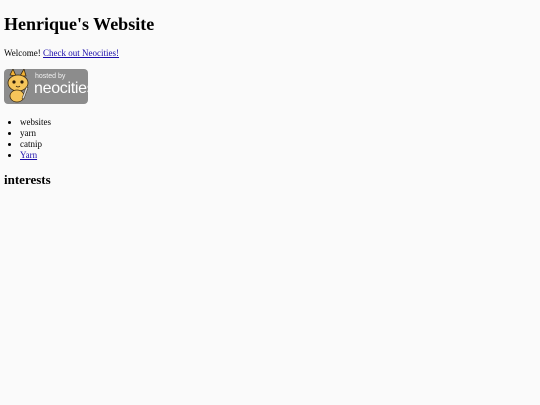 Image resolution: width=540 pixels, height=405 pixels. I want to click on welcome-text: Welcome!, so click(24, 53).